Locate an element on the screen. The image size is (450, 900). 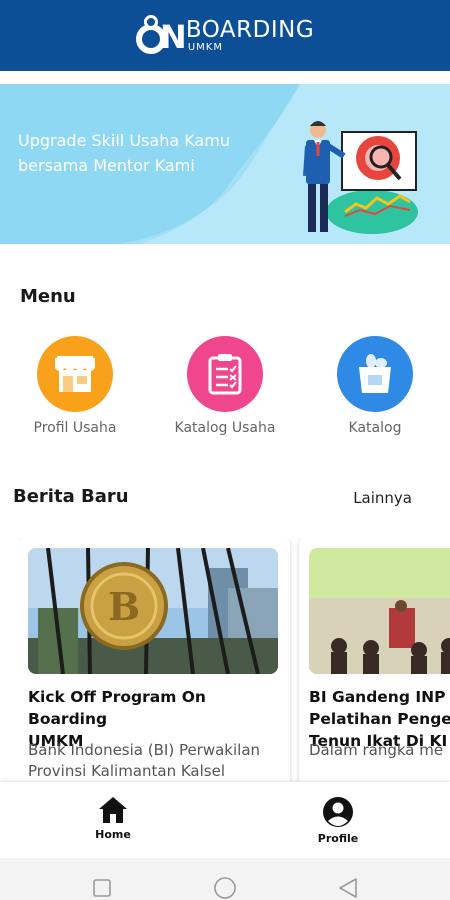
menu-label-profil-usaha: Profil Usaha is located at coordinates (75, 428).